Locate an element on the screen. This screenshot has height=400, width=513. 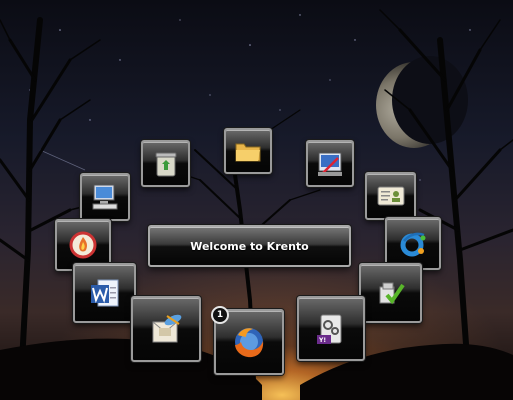
dock-item-checklist is located at coordinates (390, 293).